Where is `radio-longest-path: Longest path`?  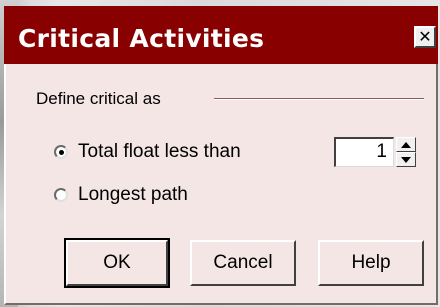 radio-longest-path: Longest path is located at coordinates (121, 195).